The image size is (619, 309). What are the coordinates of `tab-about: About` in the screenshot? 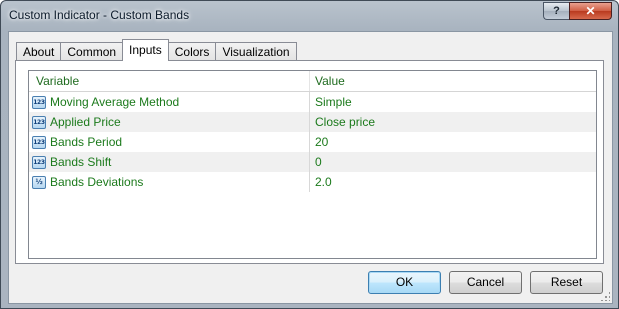 It's located at (39, 51).